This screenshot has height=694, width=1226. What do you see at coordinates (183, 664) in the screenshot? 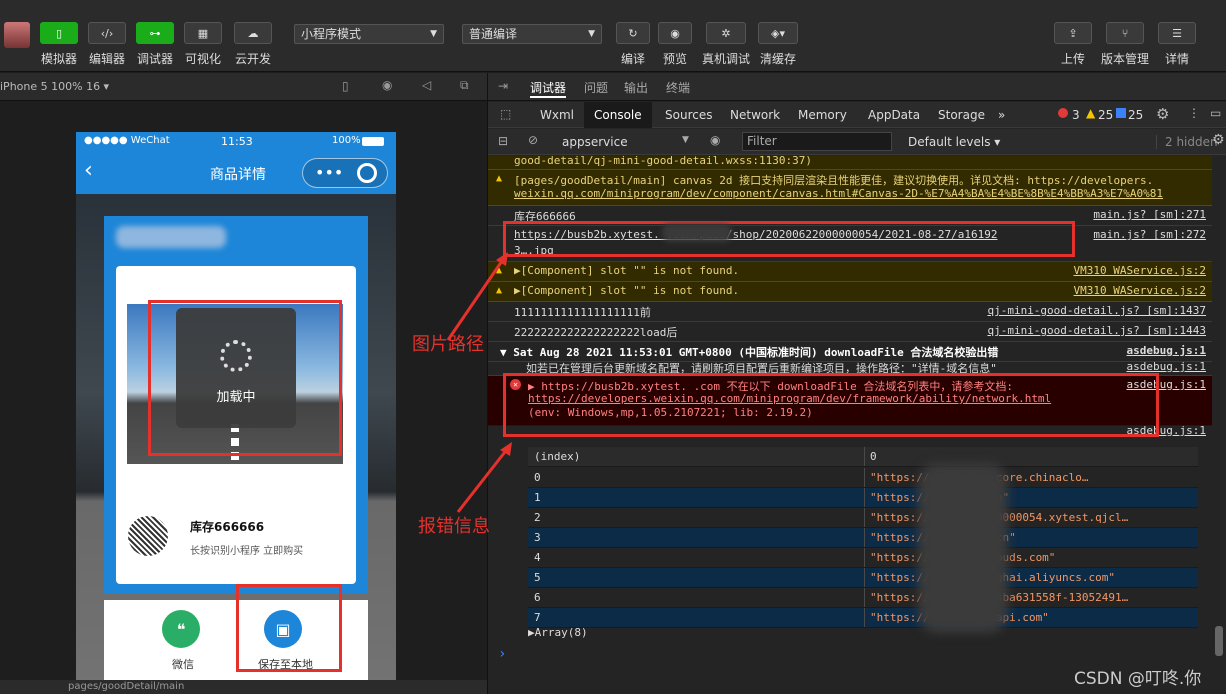
I see `wechat-share-label: 微信` at bounding box center [183, 664].